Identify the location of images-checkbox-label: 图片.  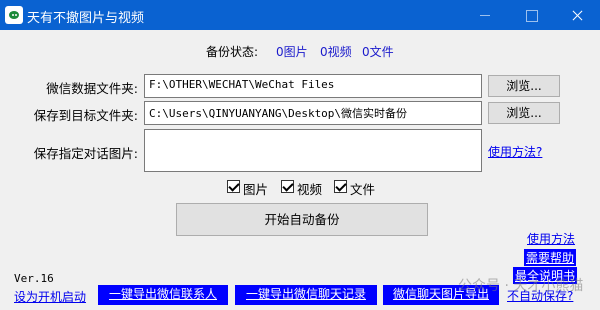
(256, 189).